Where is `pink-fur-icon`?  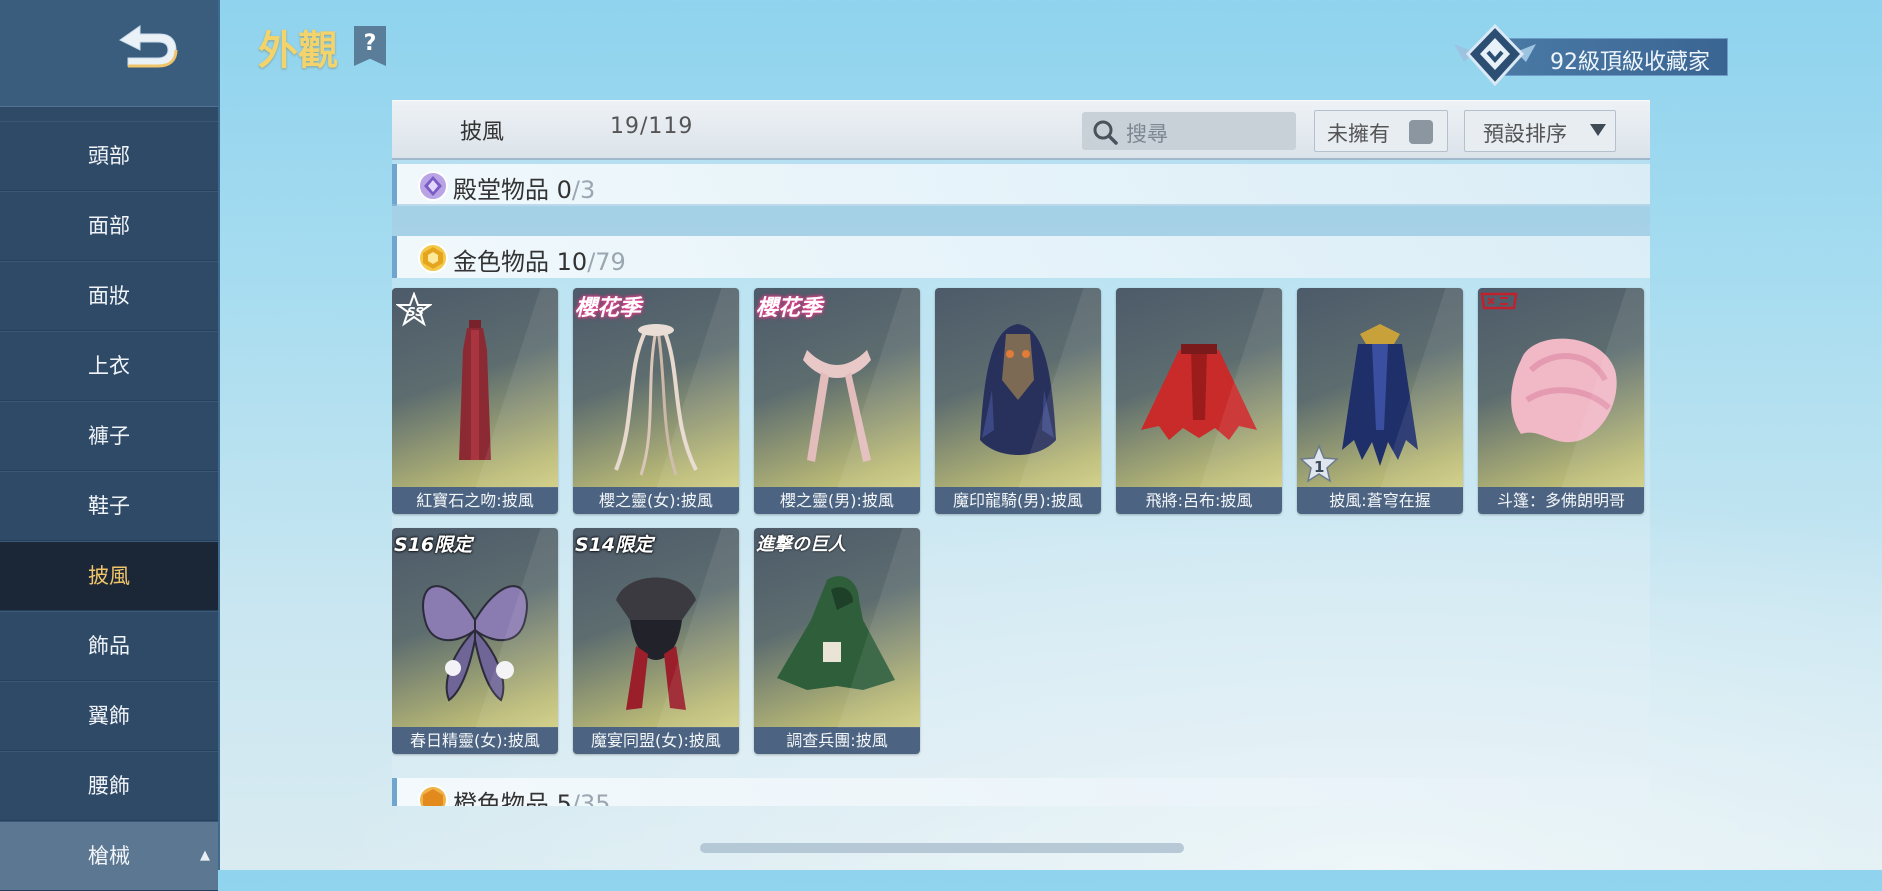
pink-fur-icon is located at coordinates (1564, 390).